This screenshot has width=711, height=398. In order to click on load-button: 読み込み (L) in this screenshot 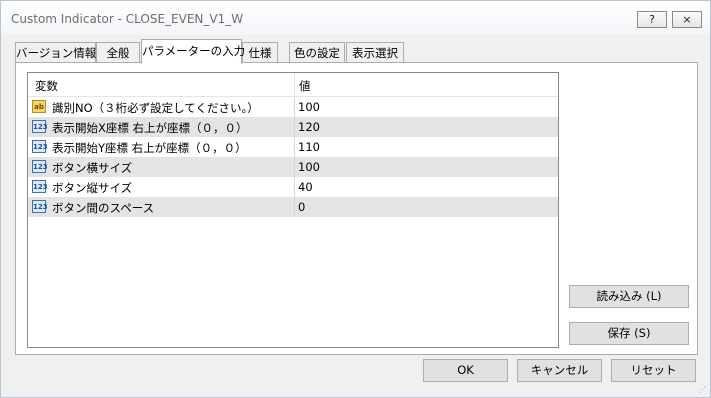, I will do `click(629, 296)`.